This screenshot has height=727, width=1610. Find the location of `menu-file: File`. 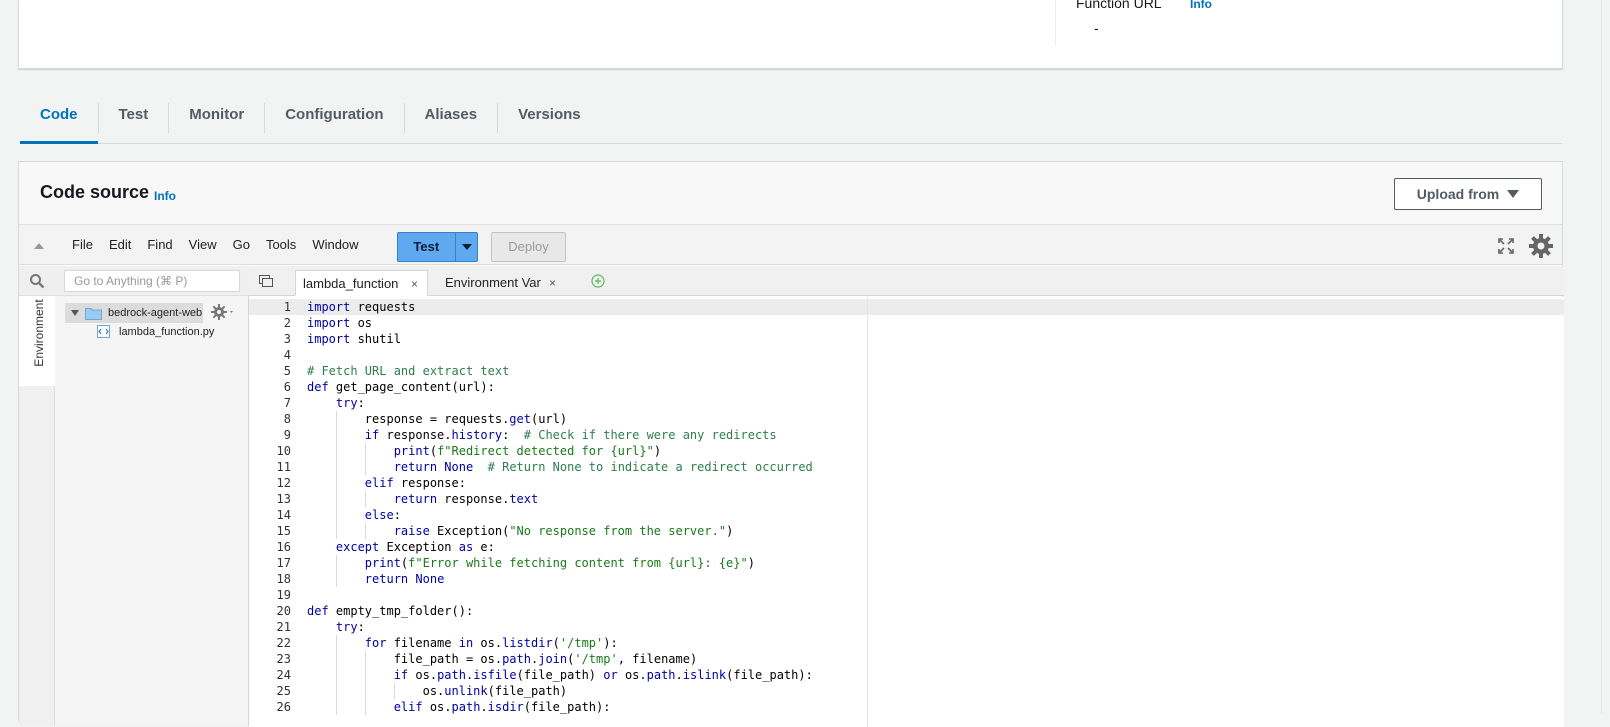

menu-file: File is located at coordinates (82, 244).